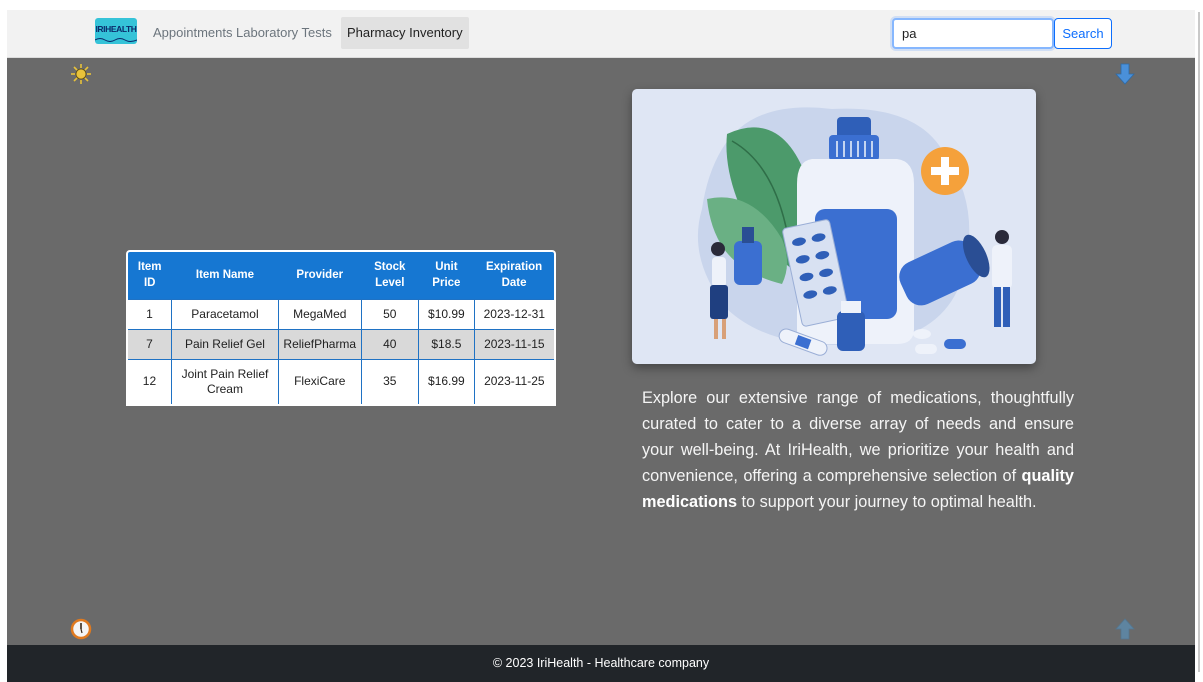 The image size is (1203, 682). I want to click on cell-provider: MegaMed, so click(320, 314).